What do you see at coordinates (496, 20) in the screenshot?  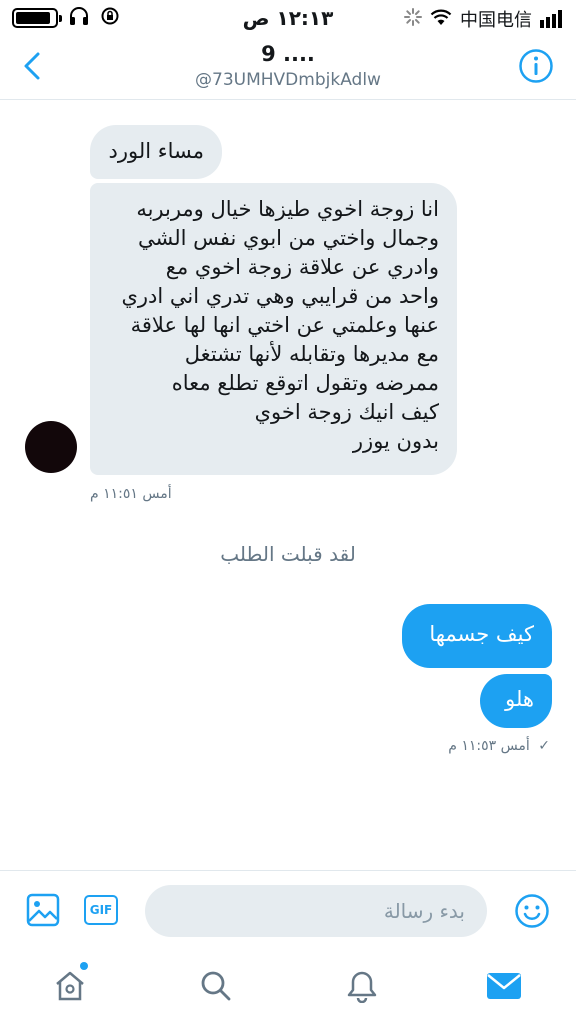 I see `carrier-name: 中国电信` at bounding box center [496, 20].